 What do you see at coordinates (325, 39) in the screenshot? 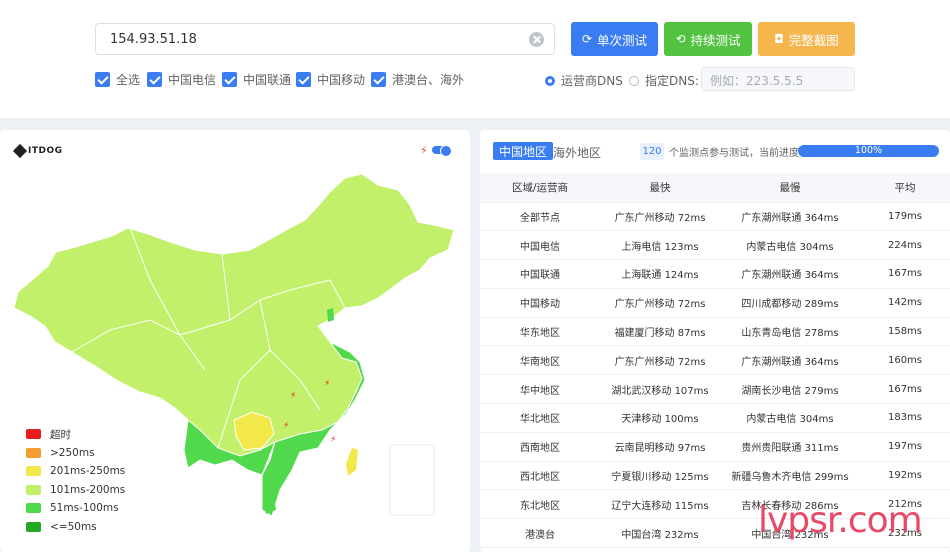
I see `ip-input: 154.93.51.18` at bounding box center [325, 39].